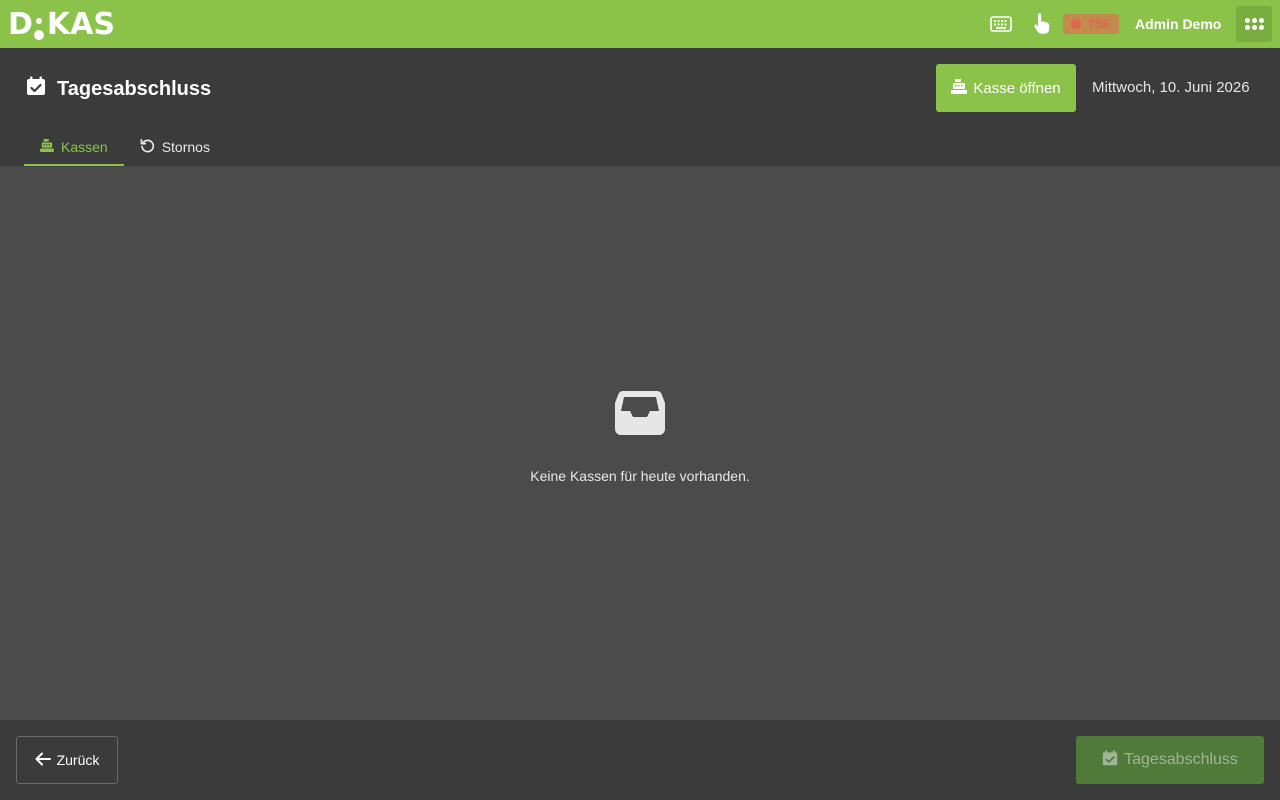  Describe the element at coordinates (1247, 20) in the screenshot. I see `apps-grid-icon` at that location.